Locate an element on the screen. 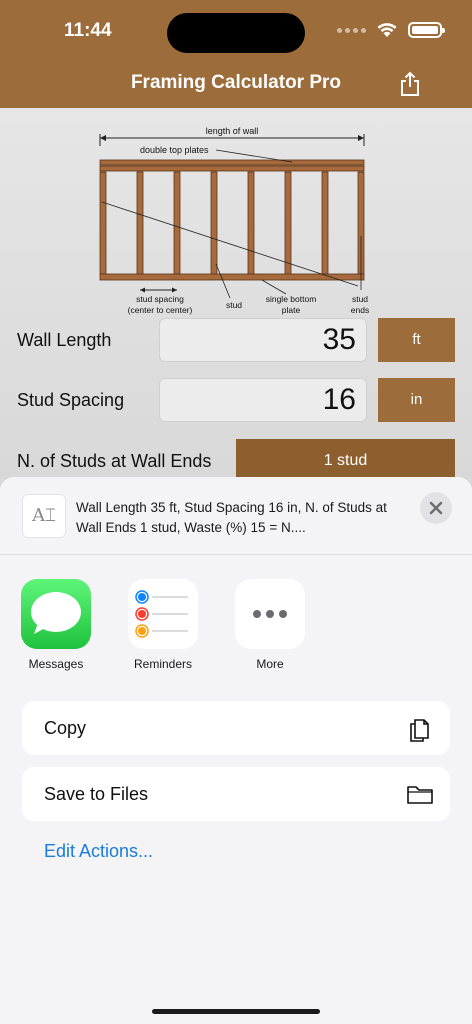 This screenshot has height=1024, width=472. share-app-more: More is located at coordinates (270, 625).